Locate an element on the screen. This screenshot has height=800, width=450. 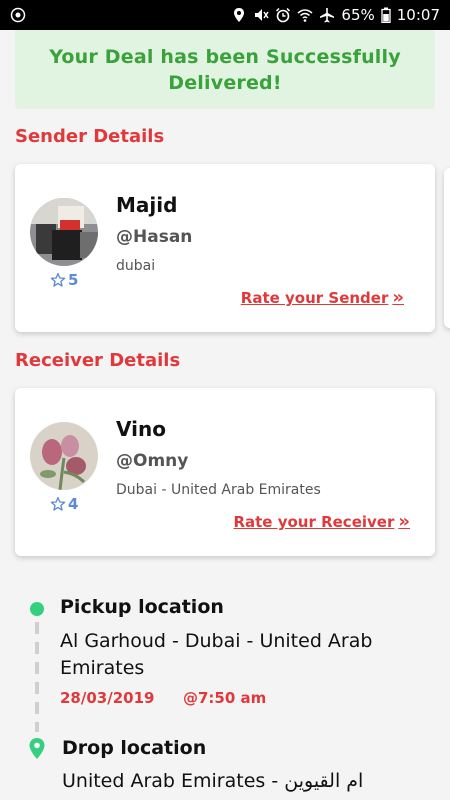
rate-receiver-link: Rate your Receiver » is located at coordinates (321, 521).